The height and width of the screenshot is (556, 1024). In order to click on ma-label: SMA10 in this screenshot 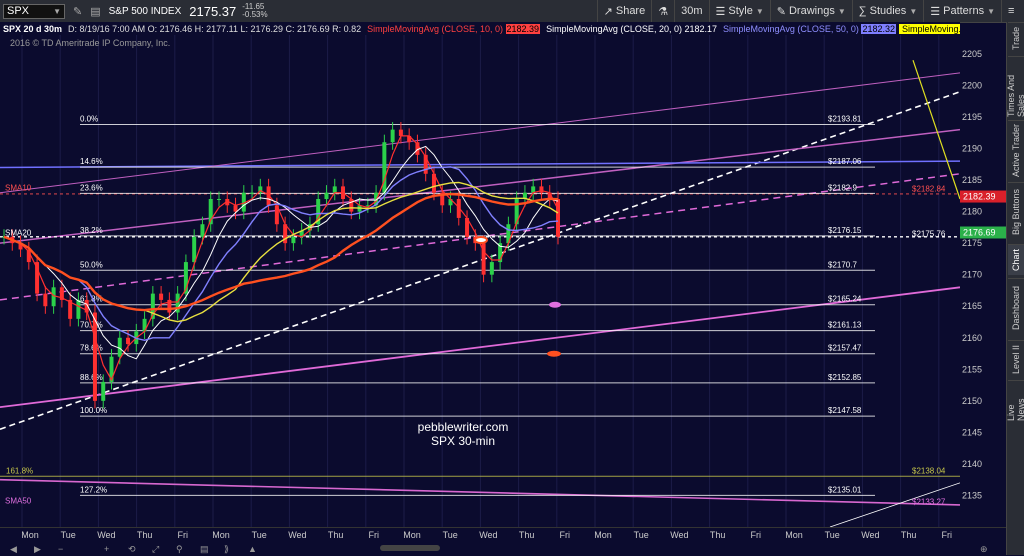, I will do `click(18, 188)`.